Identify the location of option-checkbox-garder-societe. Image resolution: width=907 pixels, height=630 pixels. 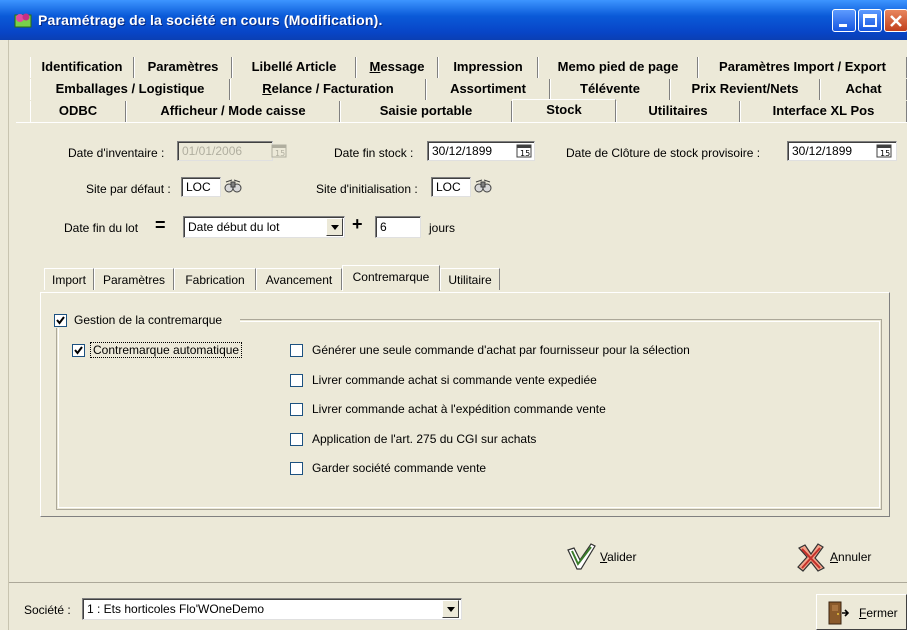
(296, 468).